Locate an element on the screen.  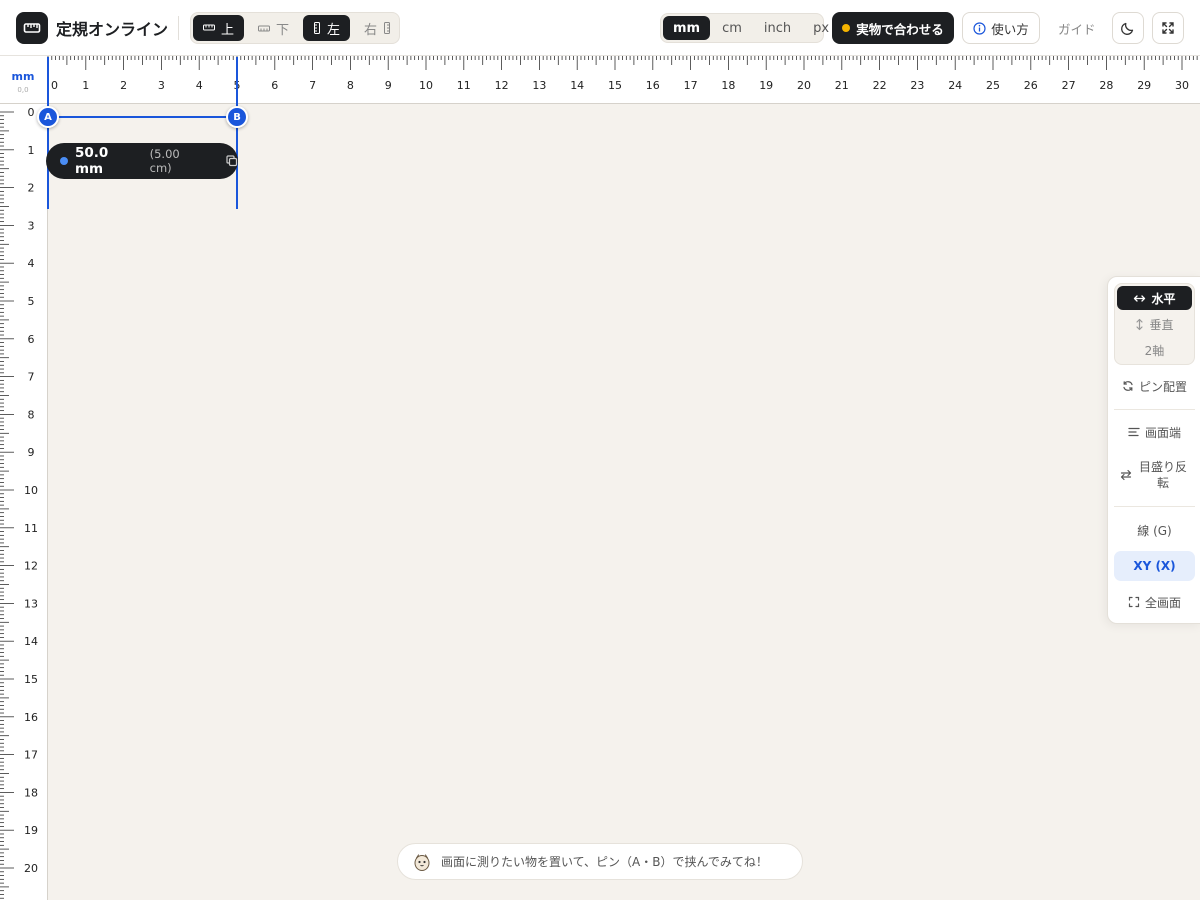
line-toggle-button: 線 (G) is located at coordinates (1154, 530).